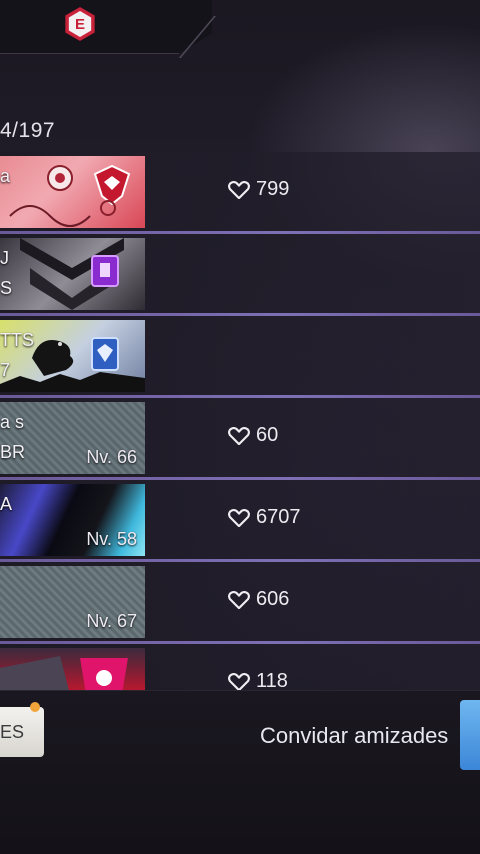  Describe the element at coordinates (240, 668) in the screenshot. I see `friend-row: 118` at that location.